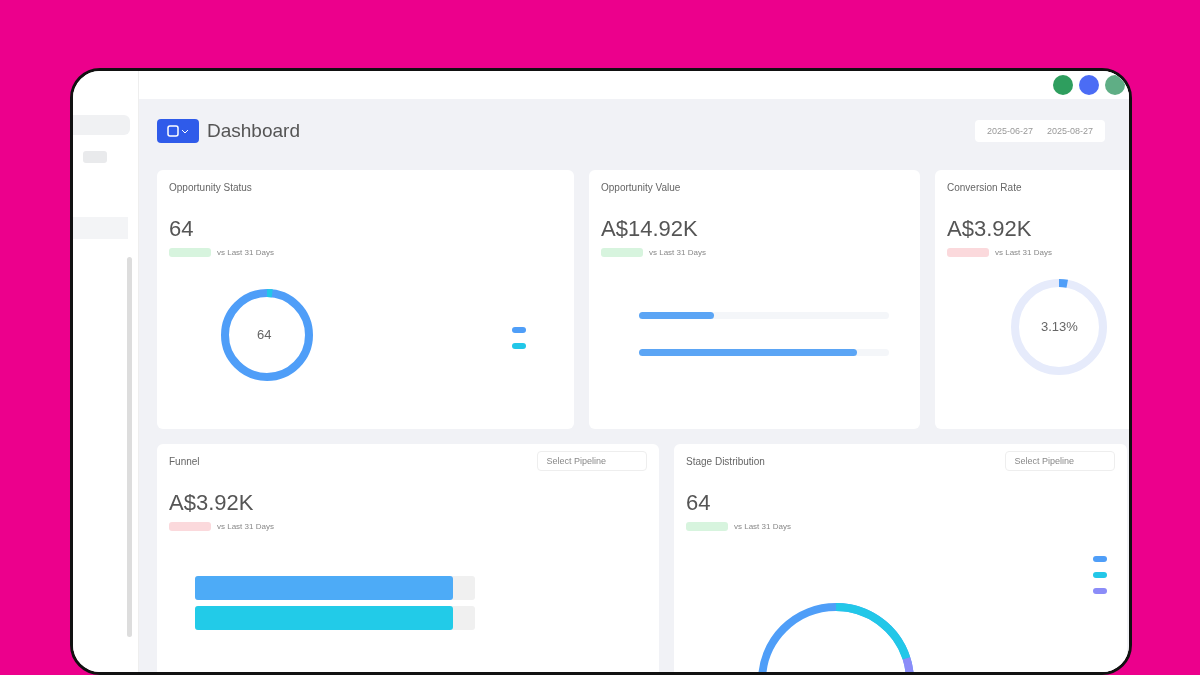 The height and width of the screenshot is (675, 1200). Describe the element at coordinates (984, 187) in the screenshot. I see `card-title: Conversion Rate` at that location.